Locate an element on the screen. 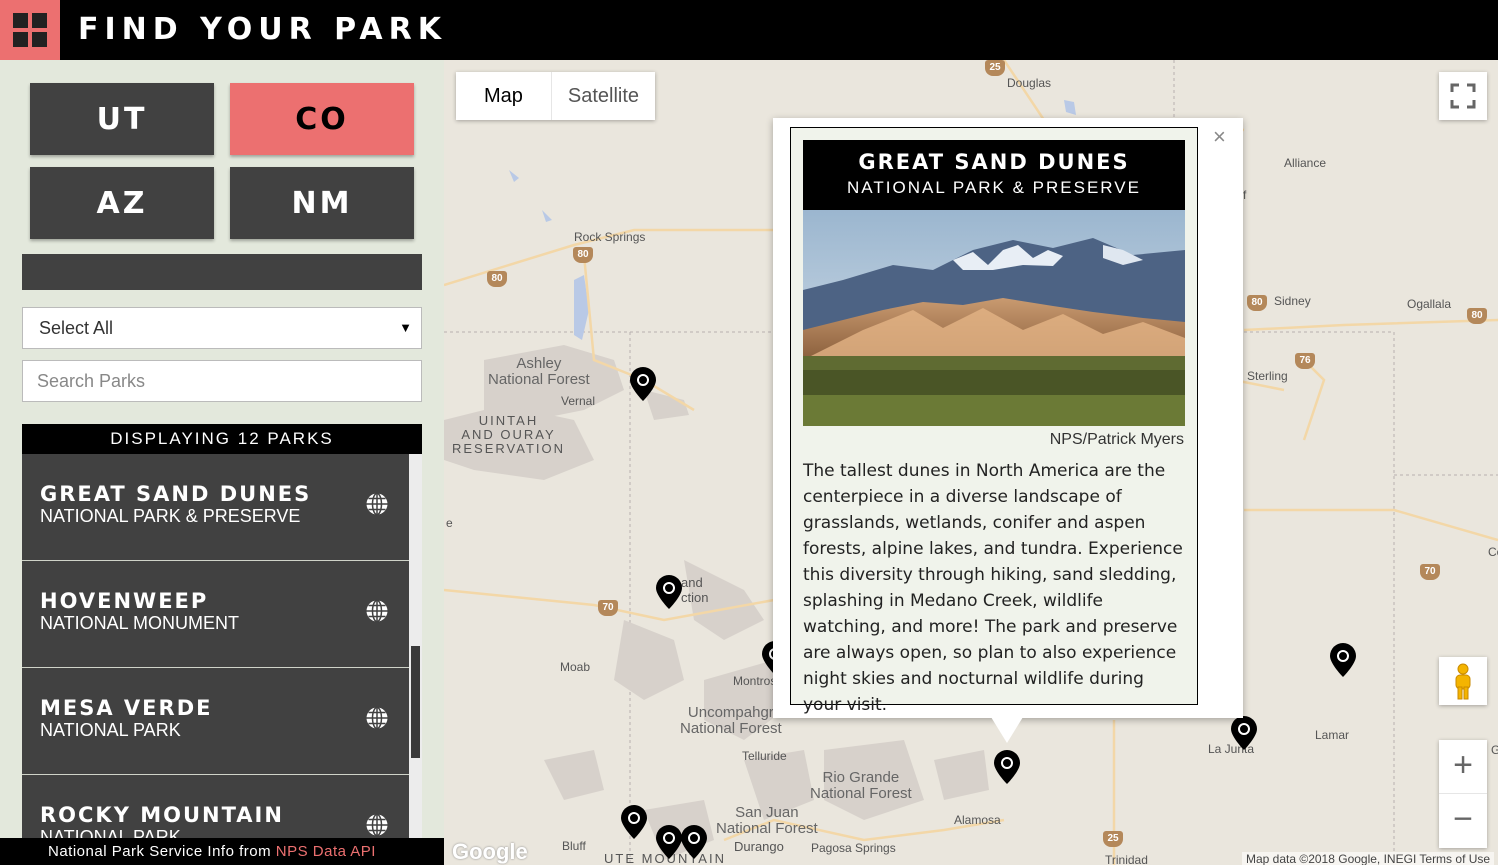 Image resolution: width=1498 pixels, height=865 pixels. zoom-out-button: − is located at coordinates (1463, 821).